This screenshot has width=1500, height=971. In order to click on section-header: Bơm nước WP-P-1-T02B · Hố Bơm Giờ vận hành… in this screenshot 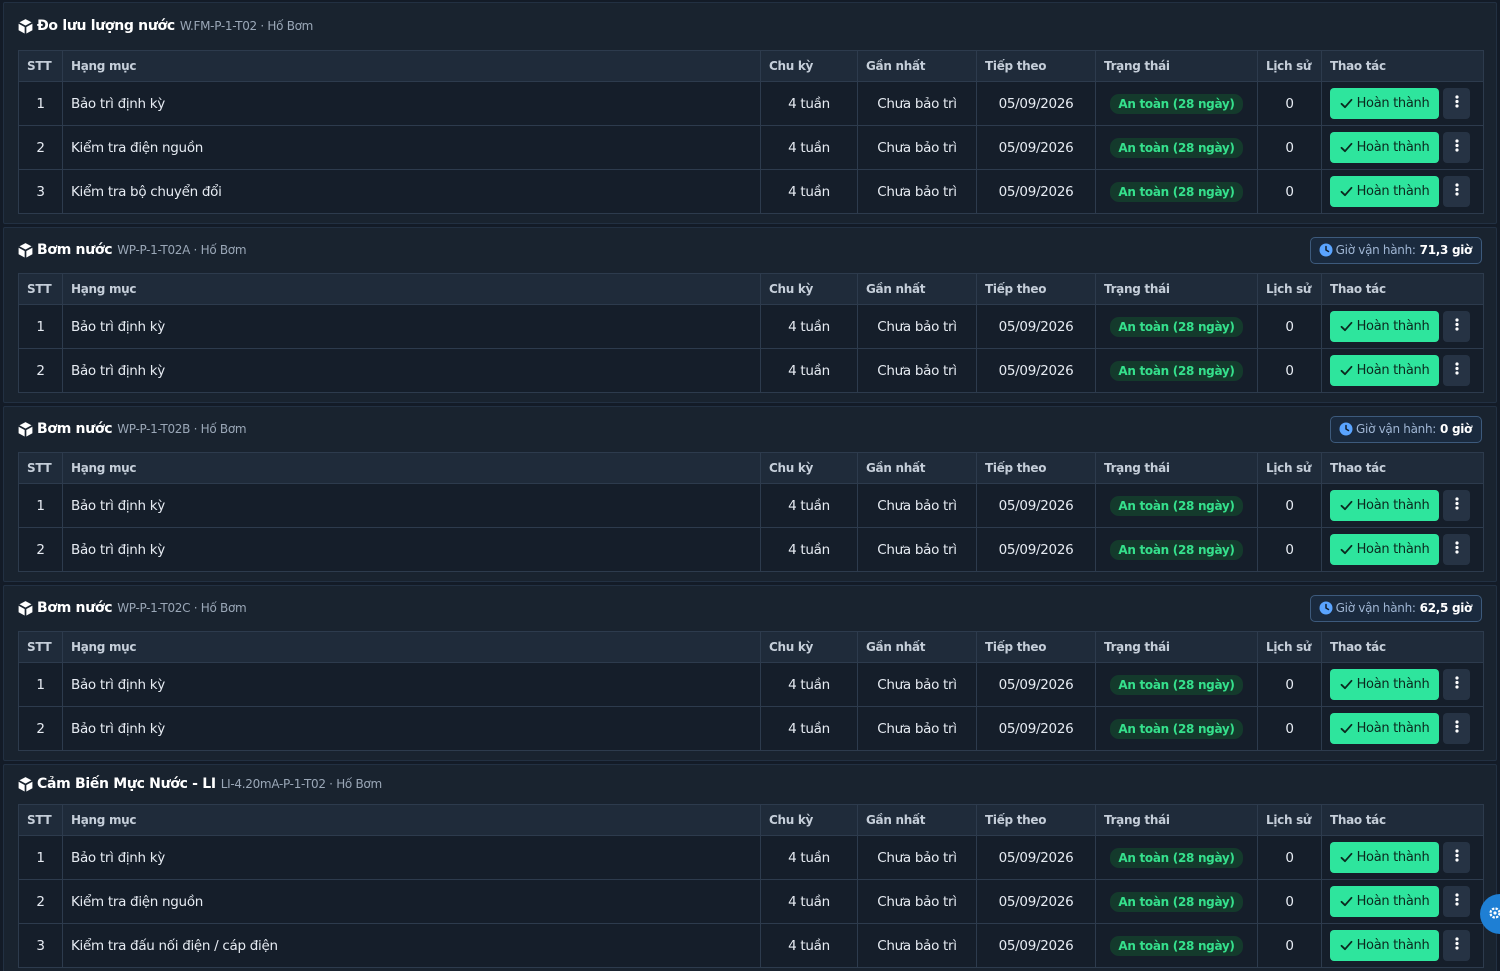, I will do `click(749, 429)`.